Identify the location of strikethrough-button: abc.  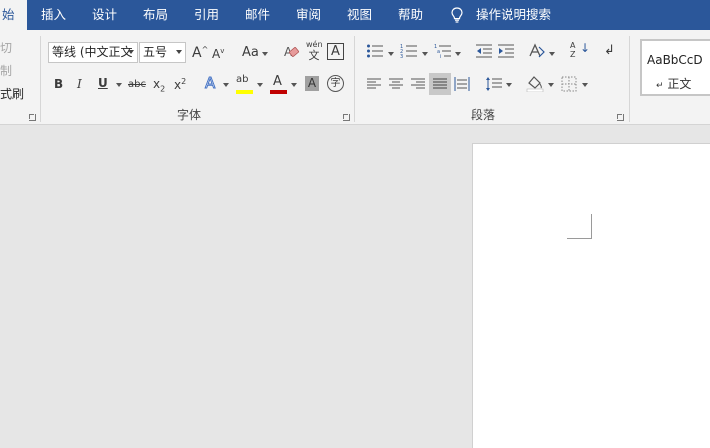
(137, 85).